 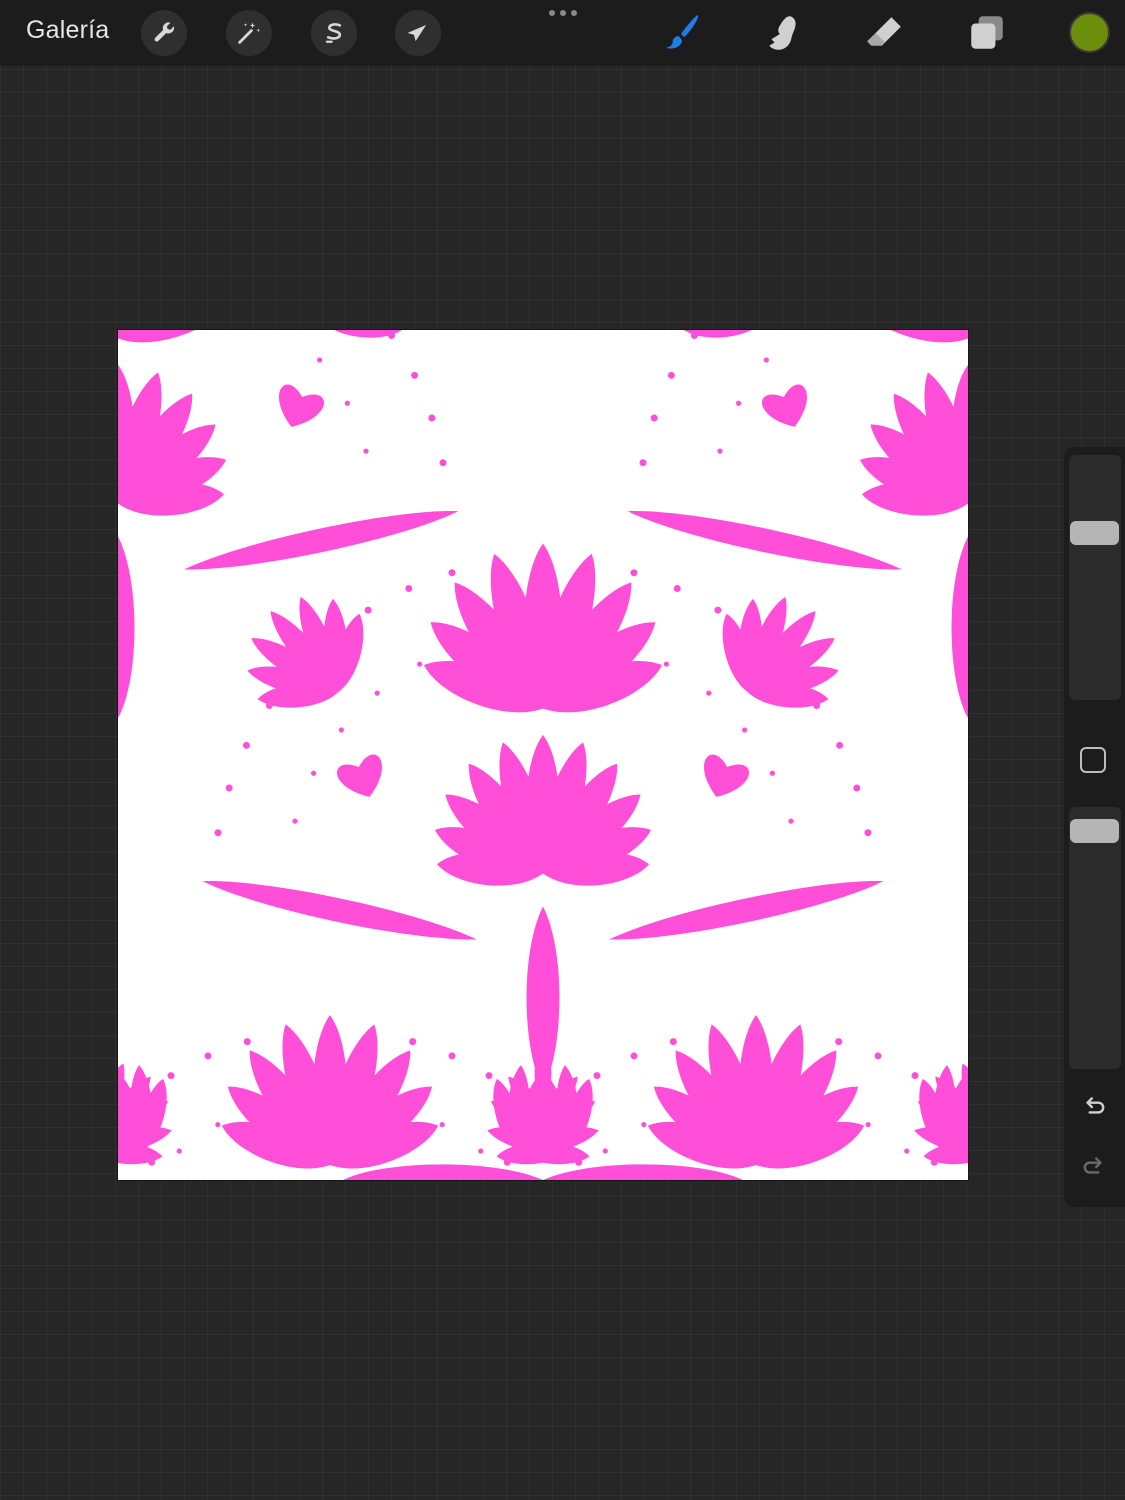 I want to click on eraser-icon, so click(x=884, y=33).